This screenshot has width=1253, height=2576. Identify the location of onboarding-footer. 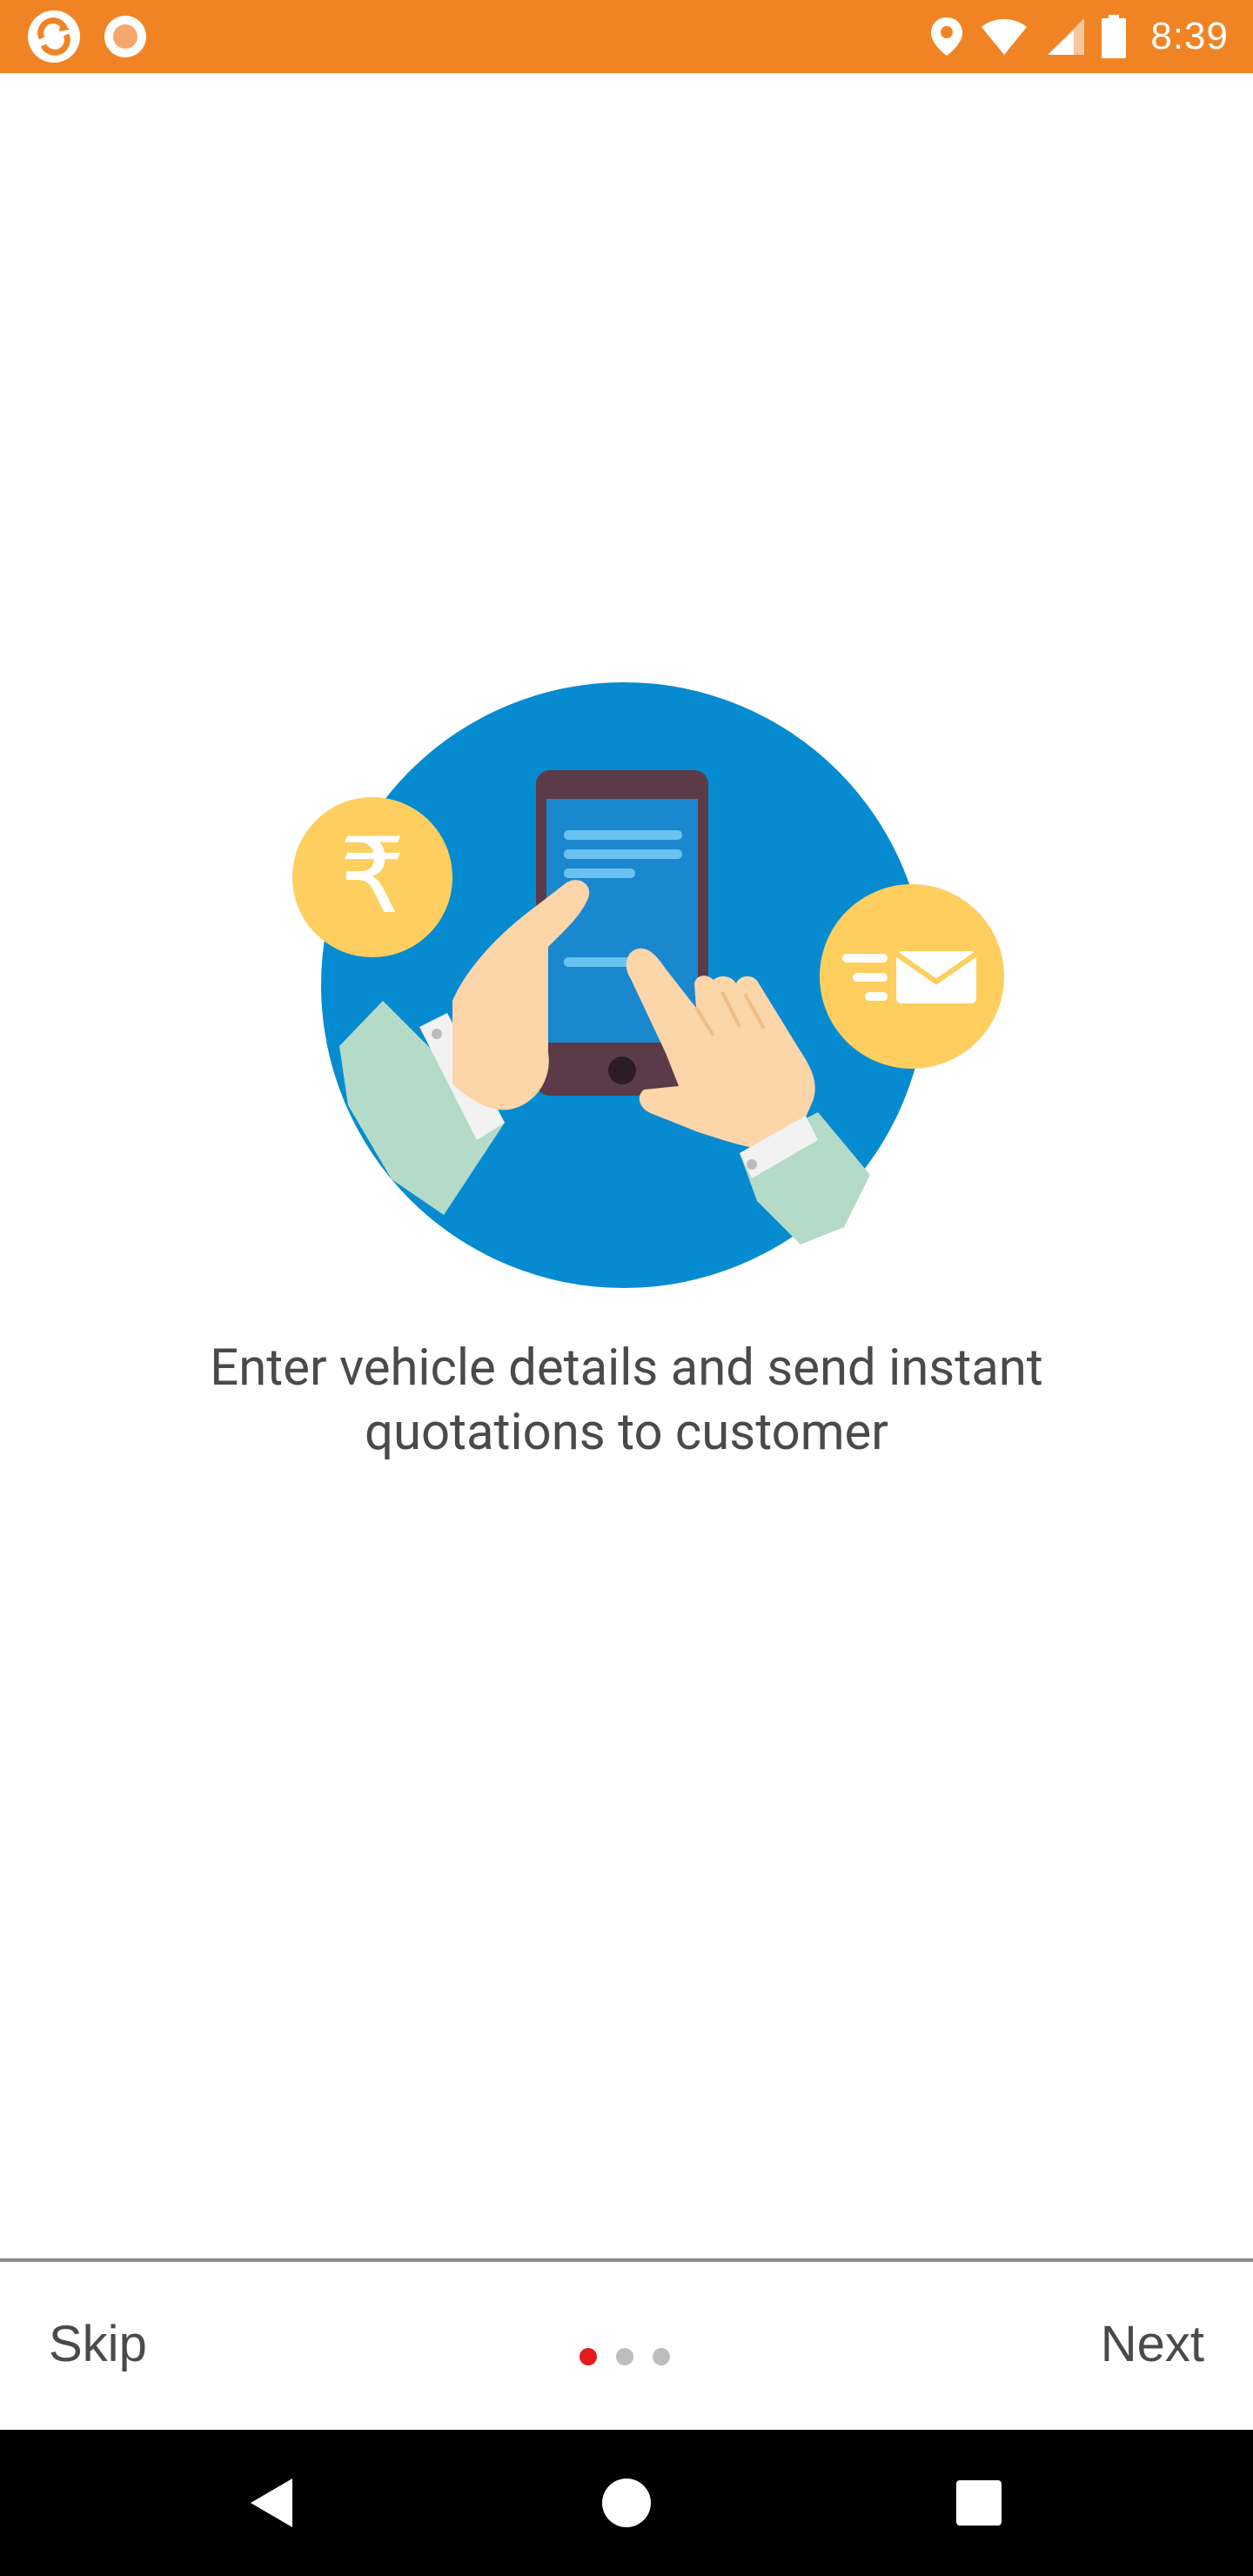
(626, 2345).